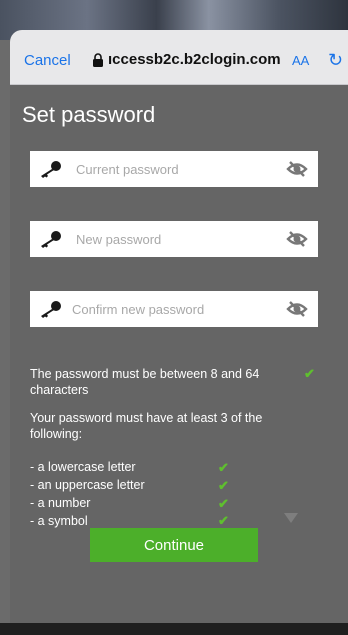 The image size is (348, 635). Describe the element at coordinates (89, 114) in the screenshot. I see `page-title: Set password` at that location.